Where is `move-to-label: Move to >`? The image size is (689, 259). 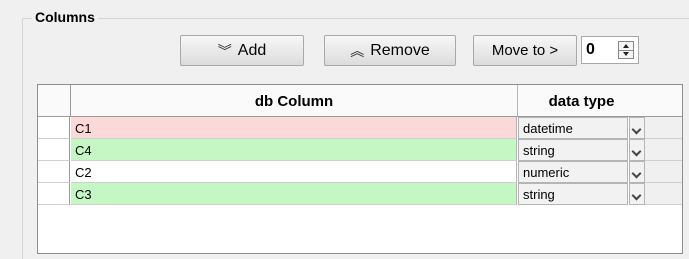
move-to-label: Move to > is located at coordinates (525, 50).